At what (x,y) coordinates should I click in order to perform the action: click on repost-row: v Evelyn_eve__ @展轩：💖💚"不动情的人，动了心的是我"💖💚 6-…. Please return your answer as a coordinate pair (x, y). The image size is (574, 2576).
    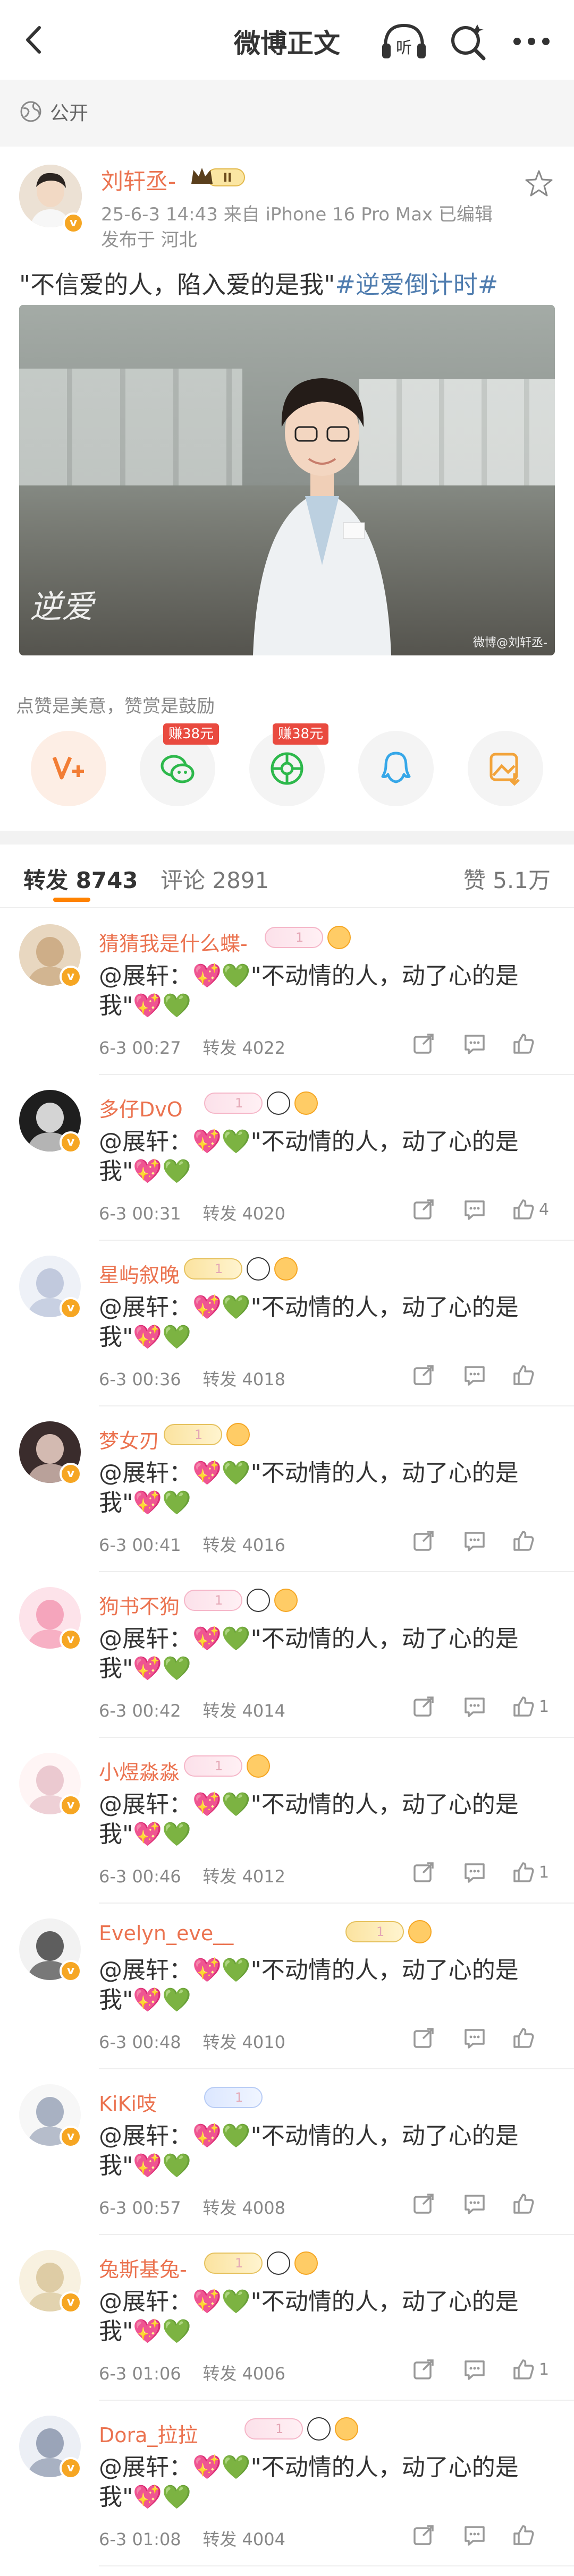
    Looking at the image, I should click on (287, 1987).